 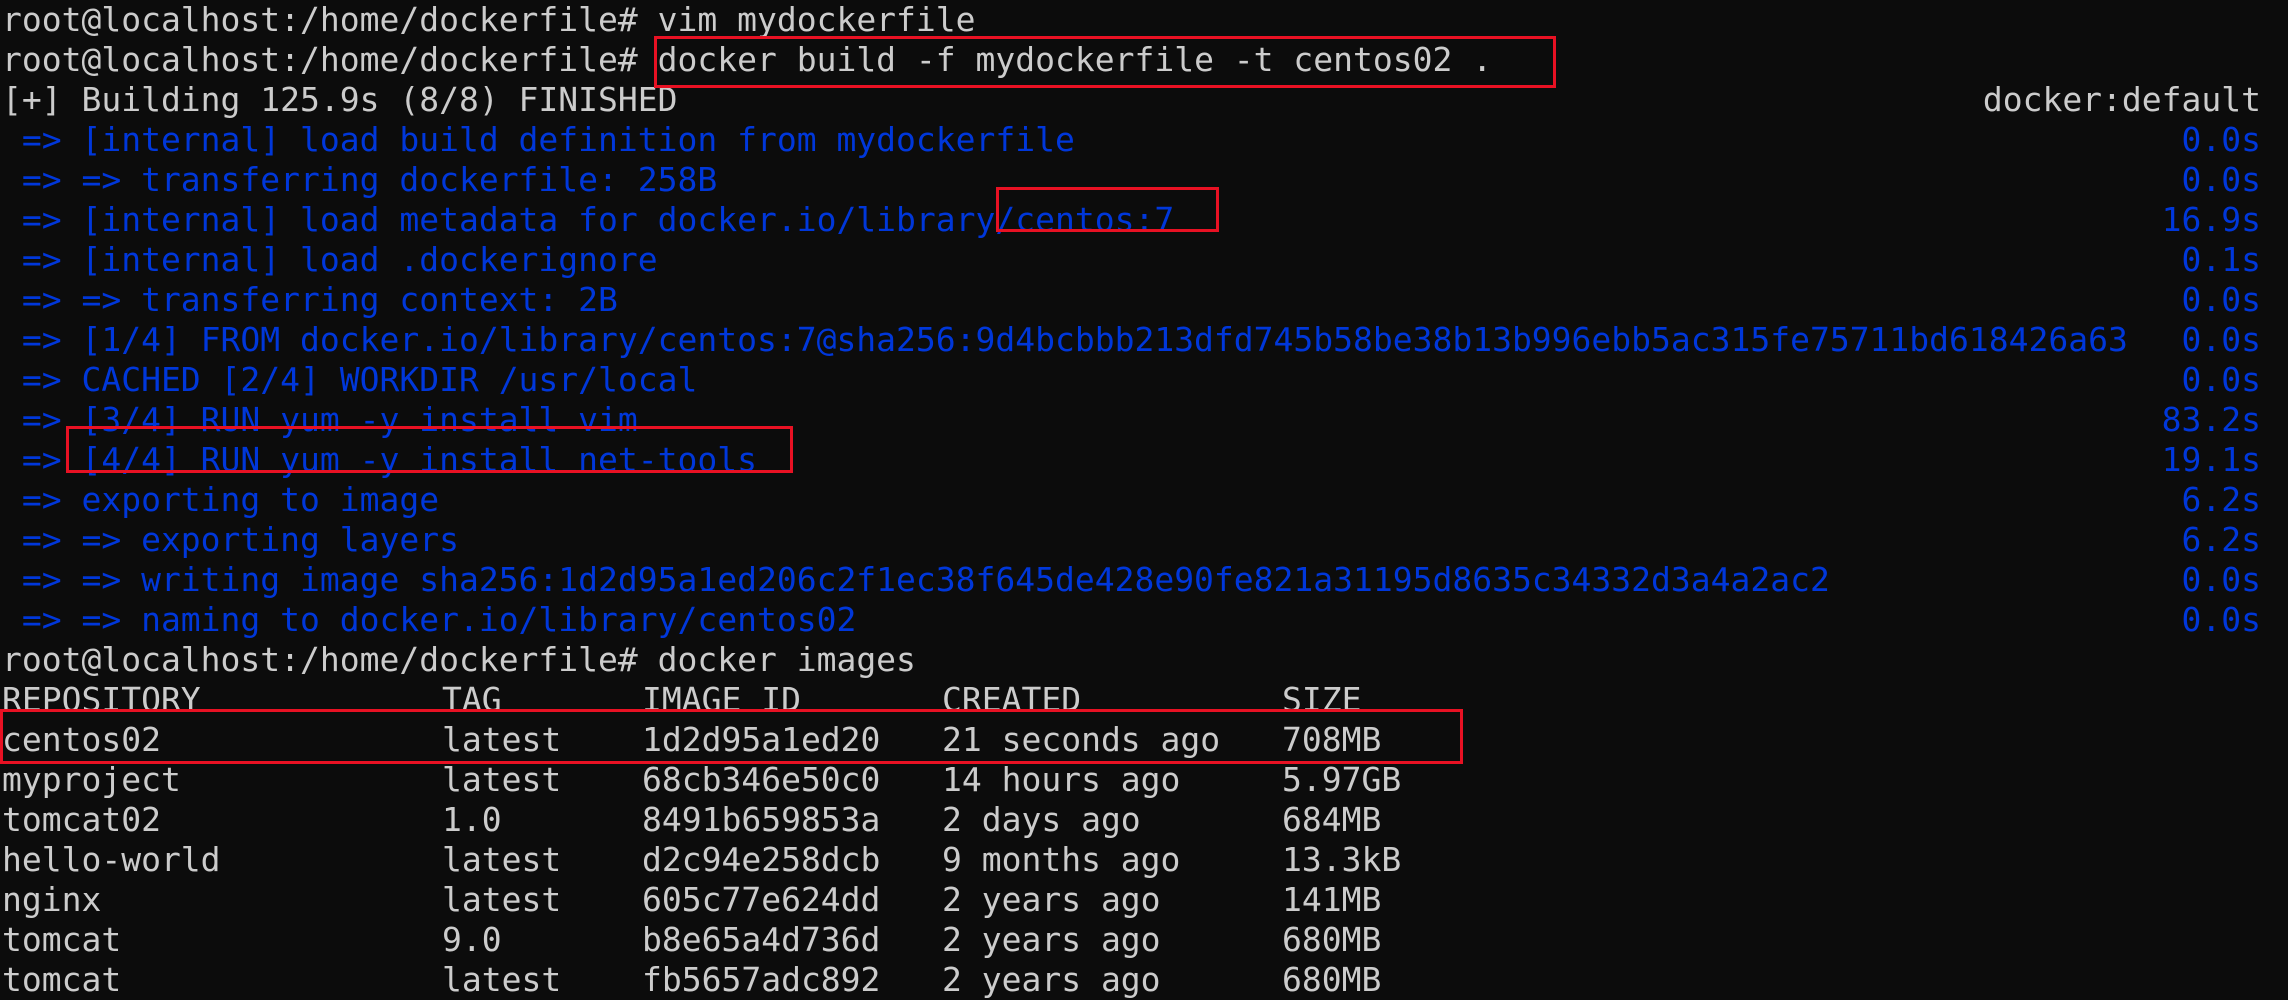 What do you see at coordinates (310, 299) in the screenshot?
I see `build-step: => => transferring context: 2B` at bounding box center [310, 299].